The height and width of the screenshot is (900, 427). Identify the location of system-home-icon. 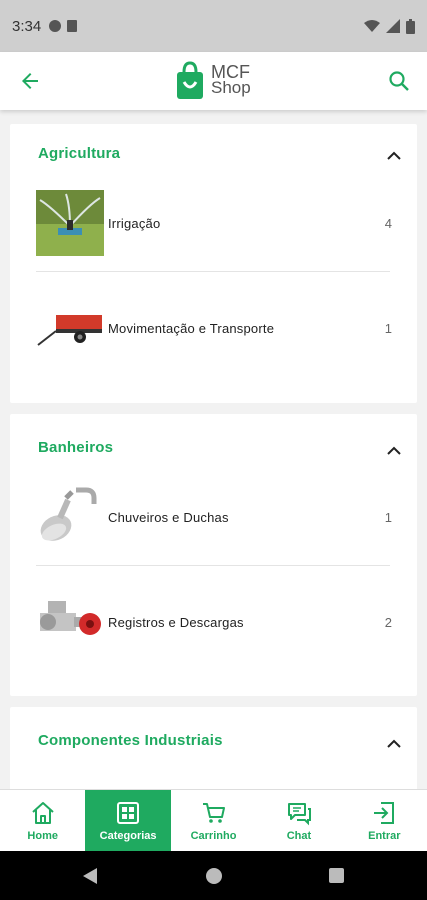
(214, 876).